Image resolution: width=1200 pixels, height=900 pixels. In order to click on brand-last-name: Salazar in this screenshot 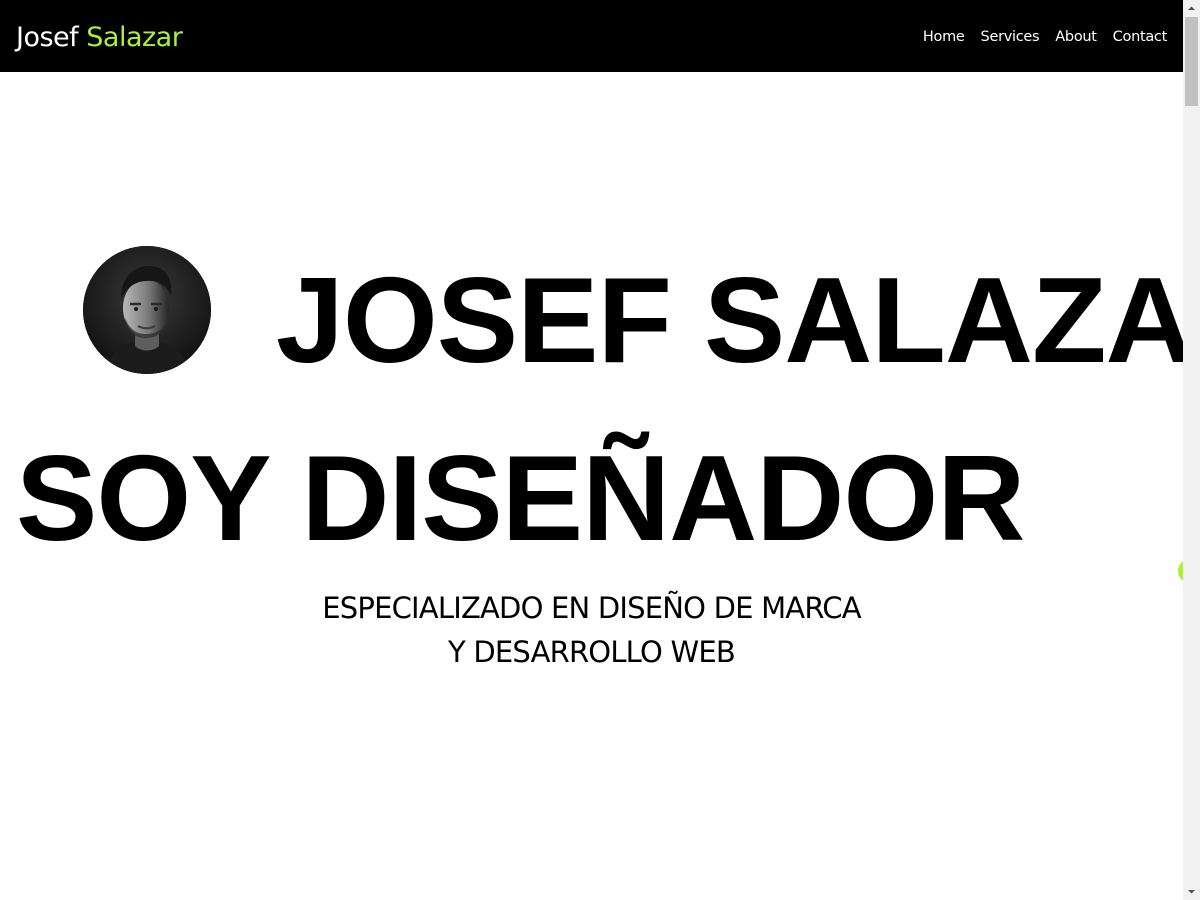, I will do `click(134, 37)`.